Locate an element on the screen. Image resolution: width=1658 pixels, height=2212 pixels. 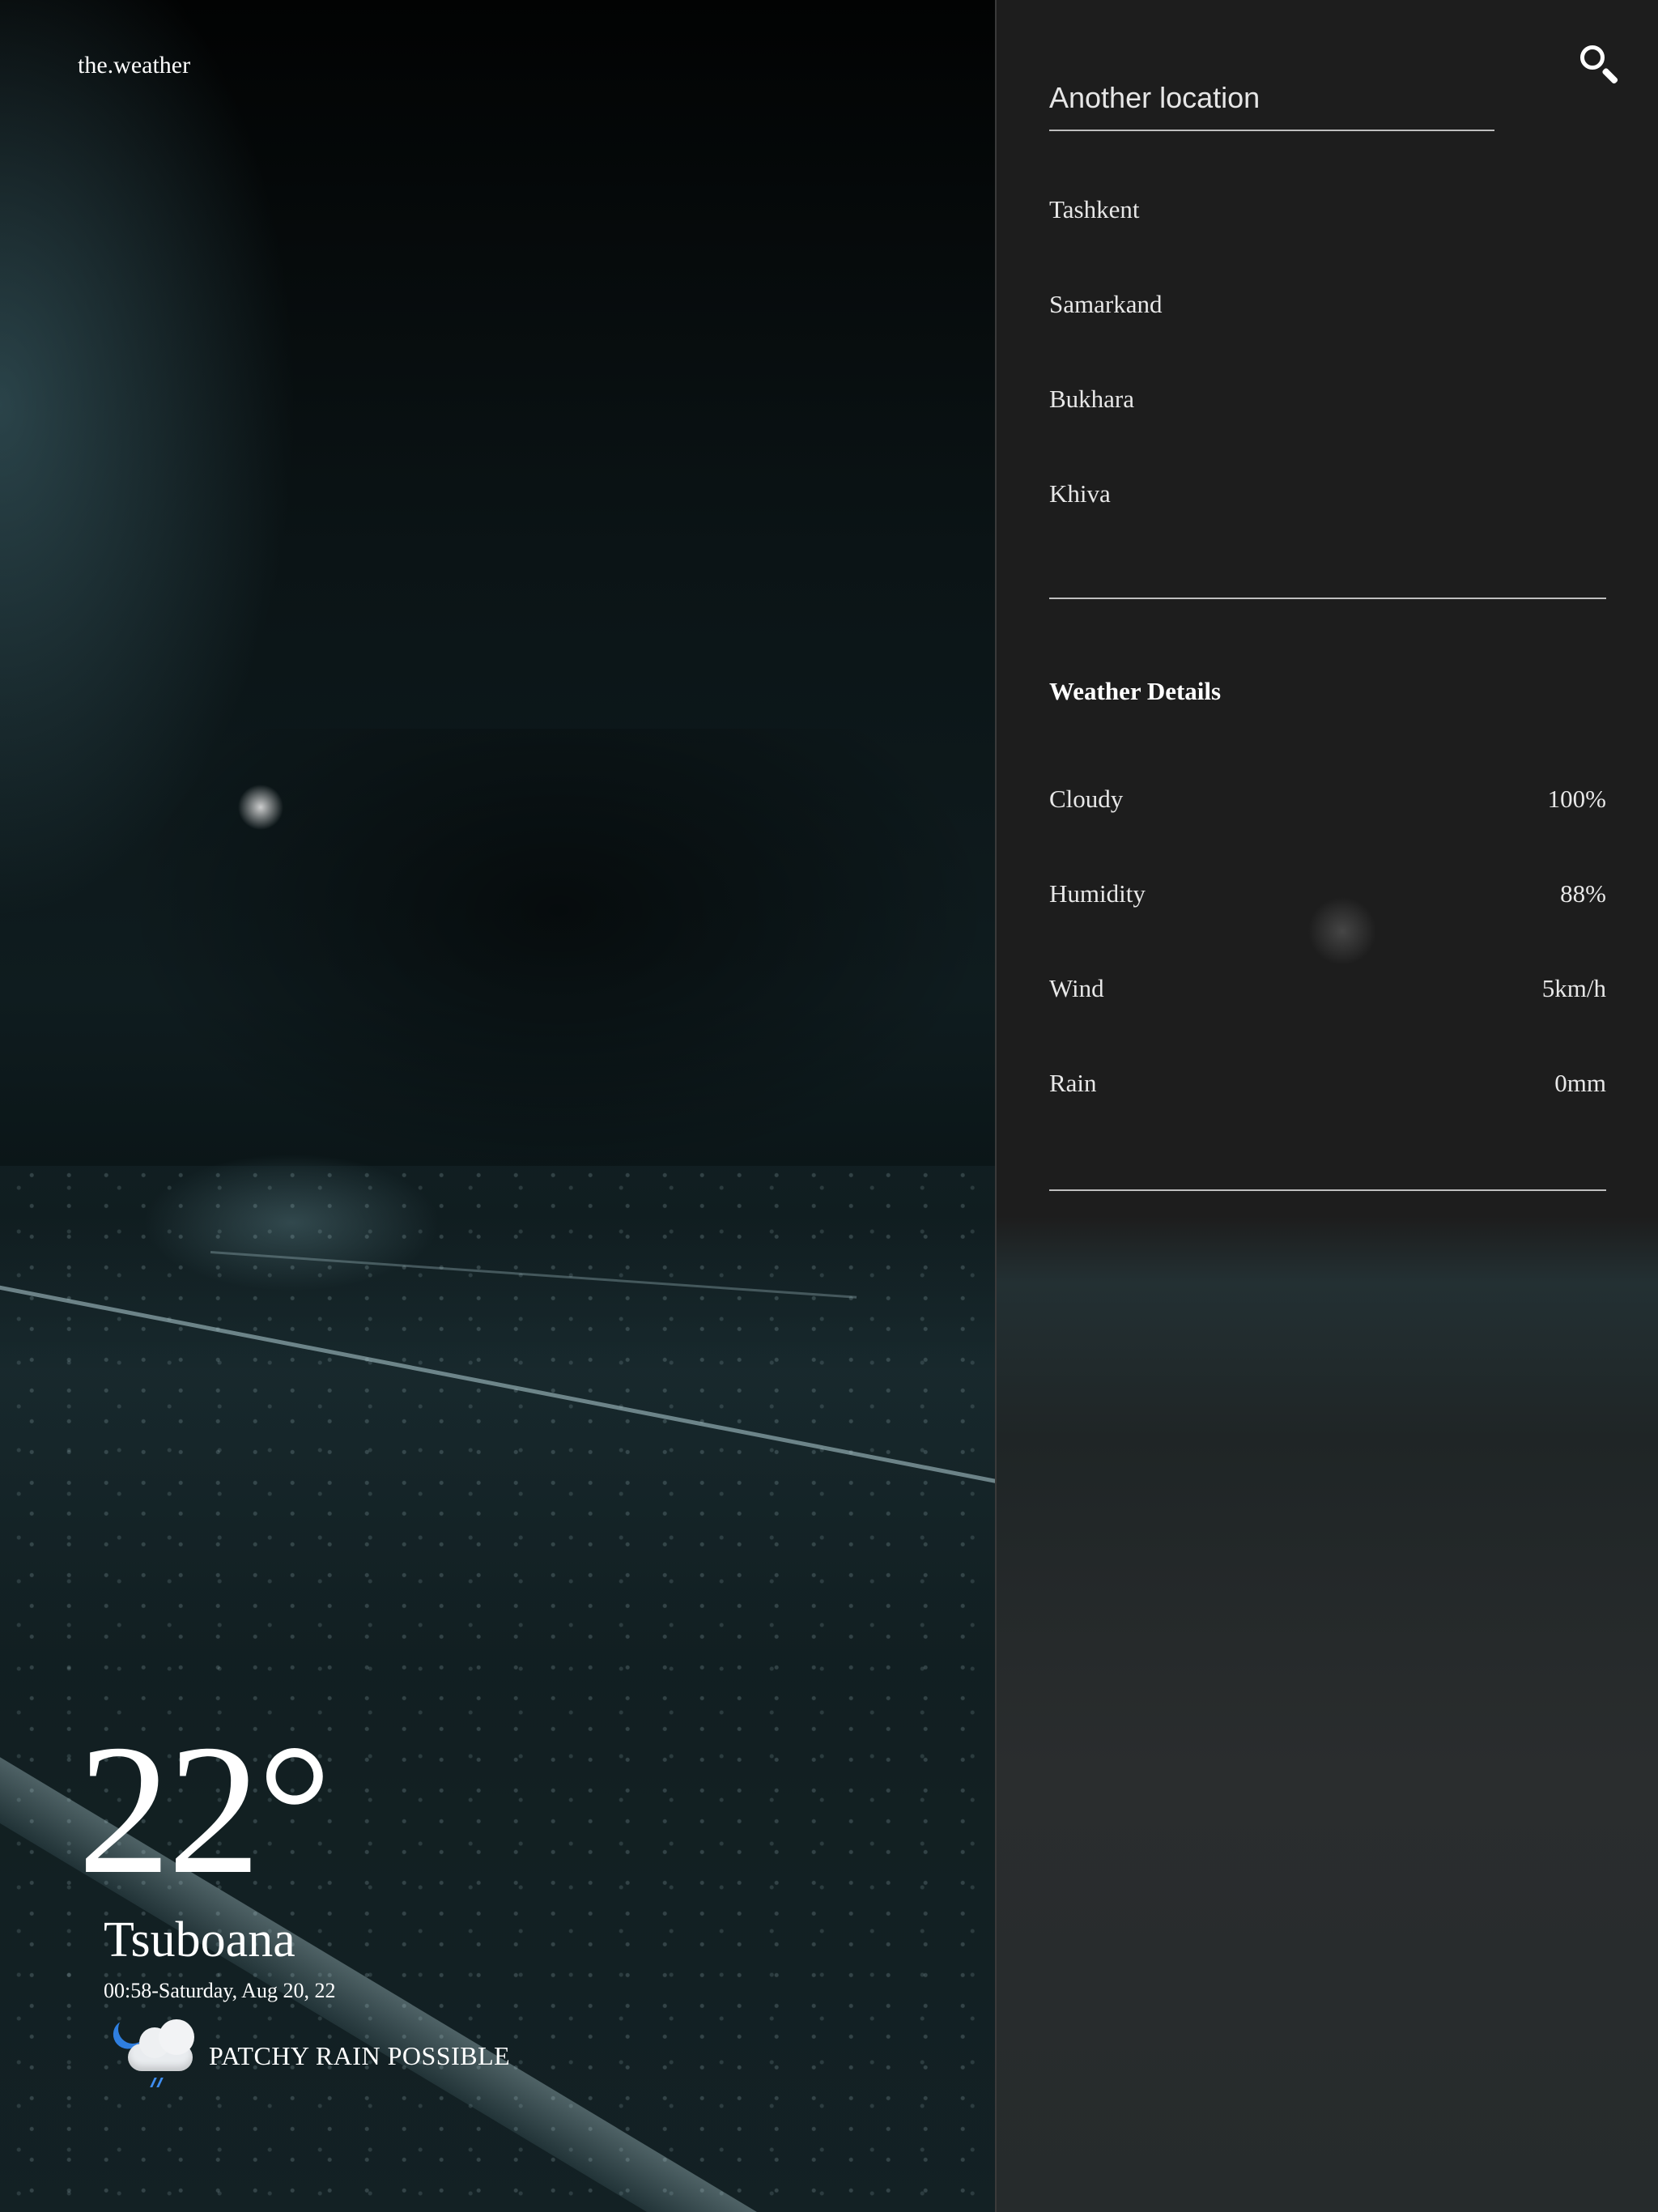
detail-row-cloudy: Cloudy 100% is located at coordinates (1327, 823).